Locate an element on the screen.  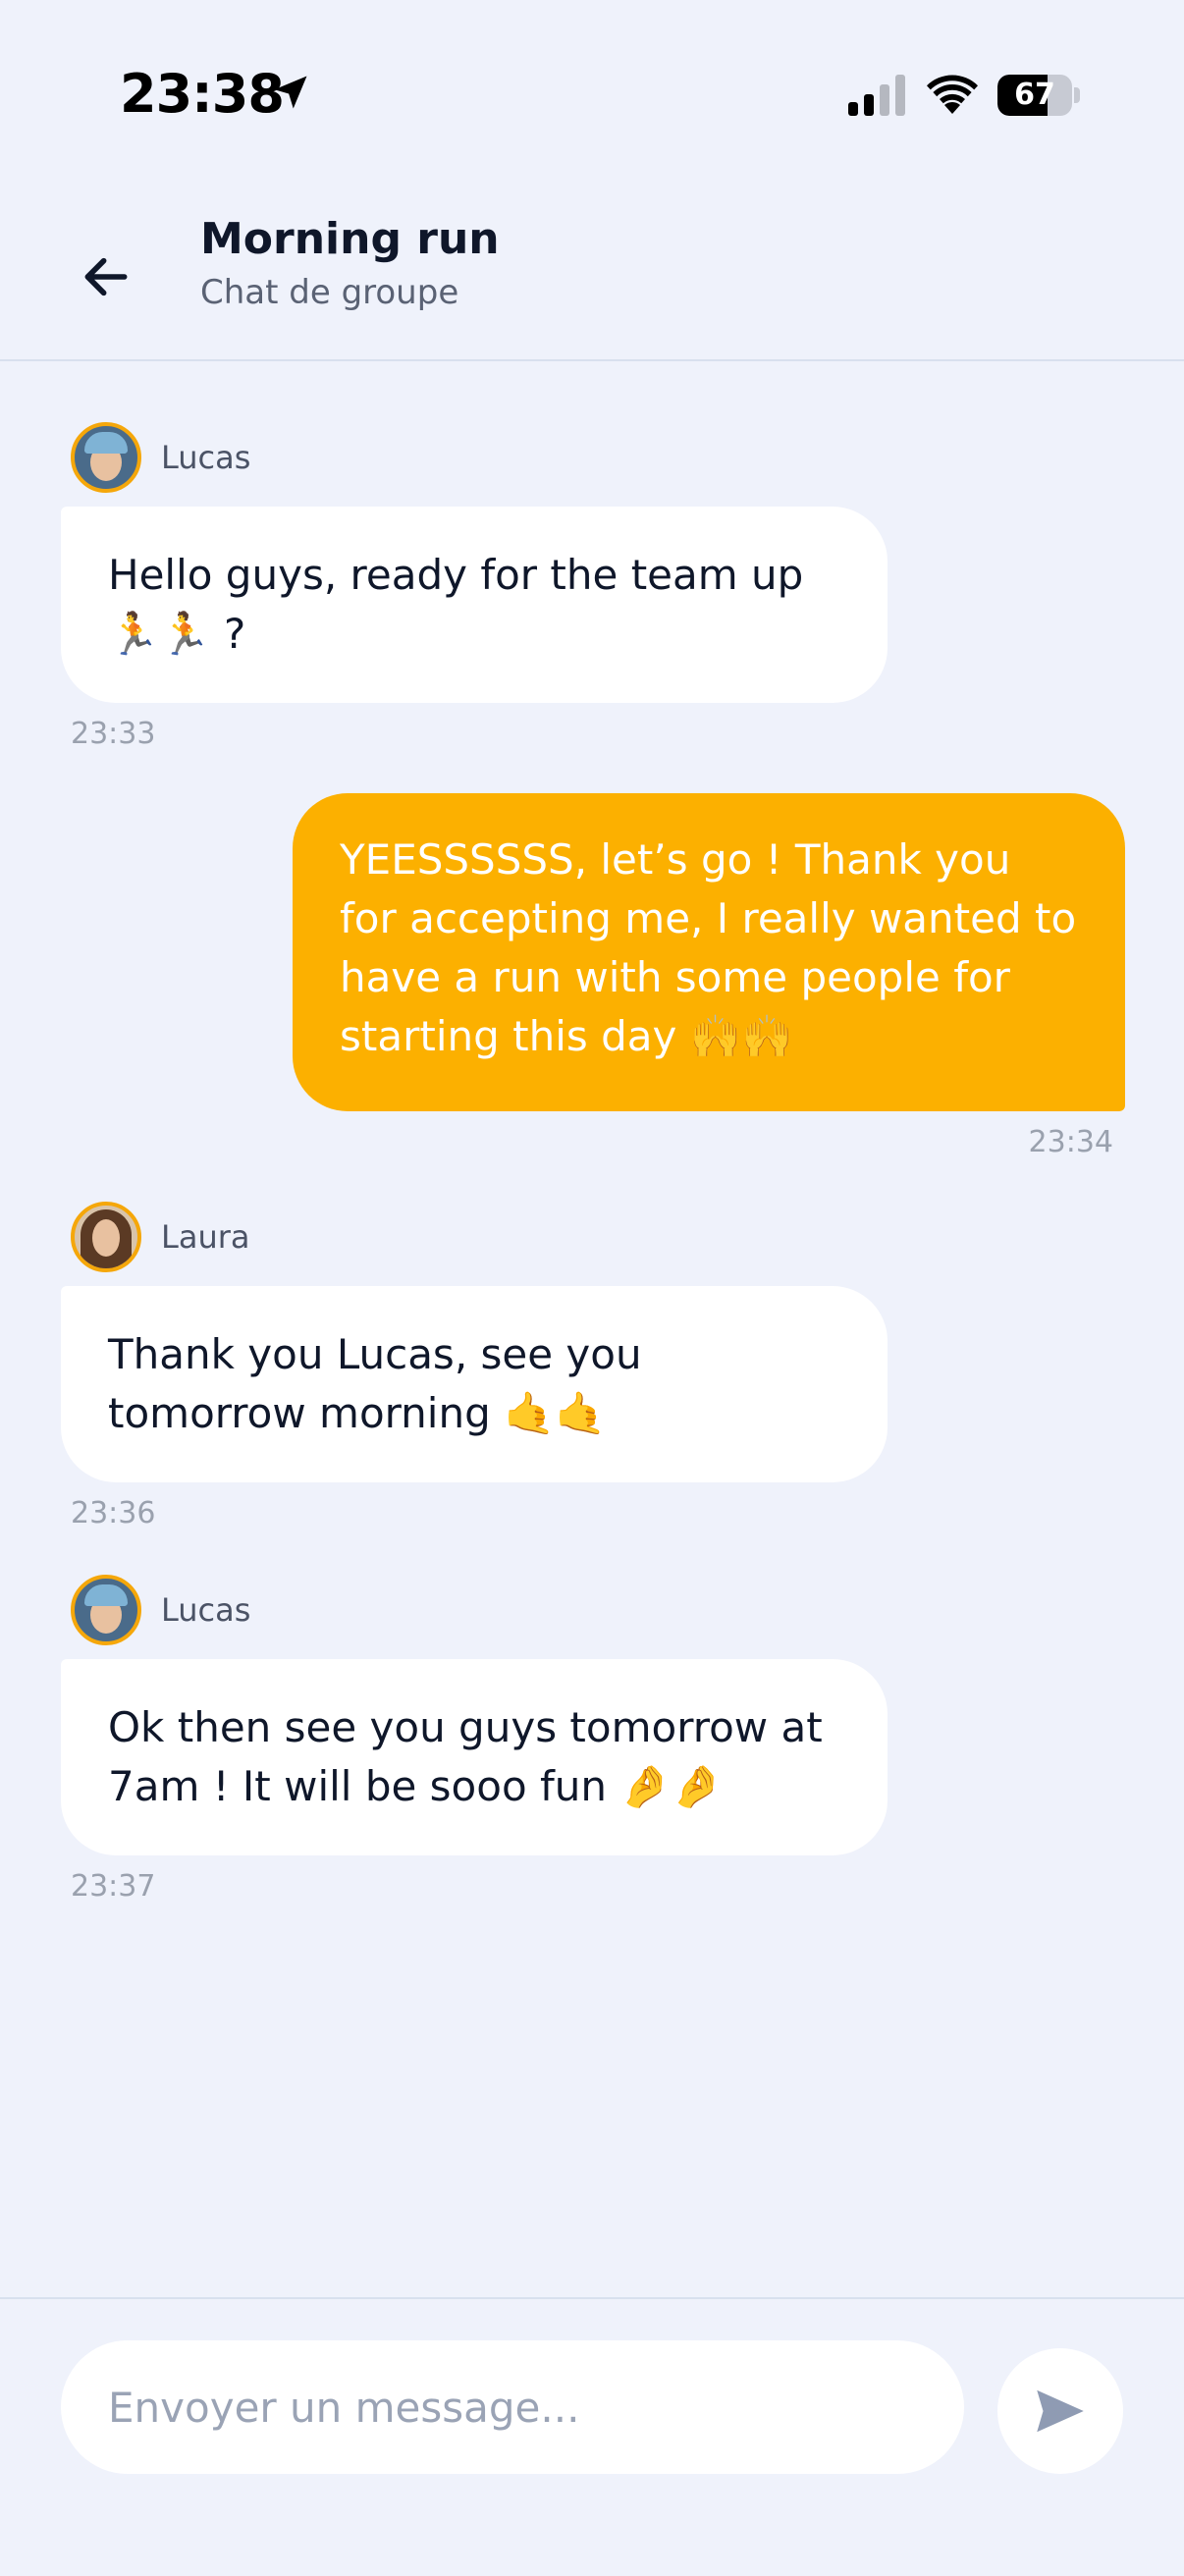
message-time: 23:36 is located at coordinates (113, 1513).